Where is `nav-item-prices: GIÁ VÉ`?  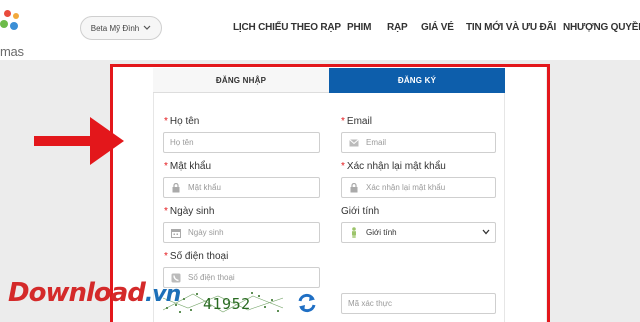
nav-item-prices: GIÁ VÉ is located at coordinates (437, 27).